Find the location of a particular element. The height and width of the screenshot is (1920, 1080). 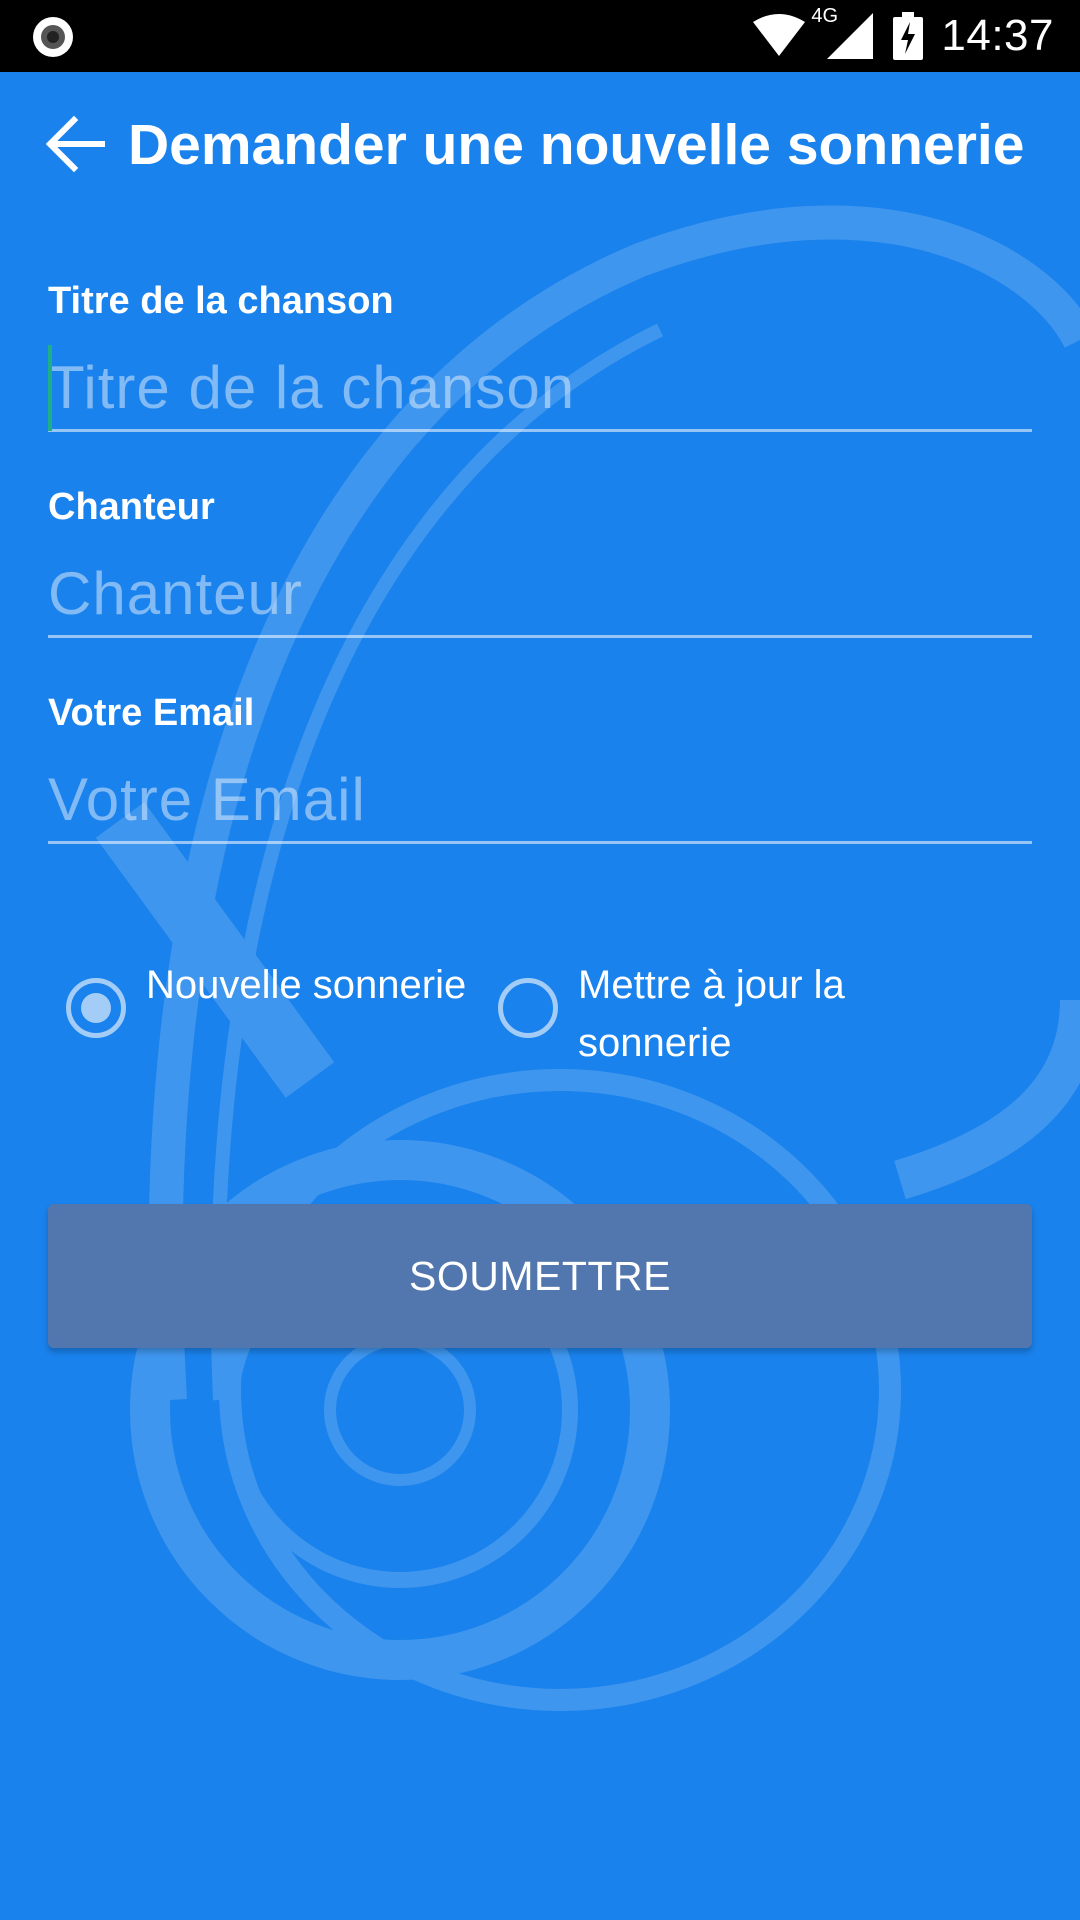

radio-option-update-ringtone: Mettre à jour la sonnerie is located at coordinates (718, 1014).